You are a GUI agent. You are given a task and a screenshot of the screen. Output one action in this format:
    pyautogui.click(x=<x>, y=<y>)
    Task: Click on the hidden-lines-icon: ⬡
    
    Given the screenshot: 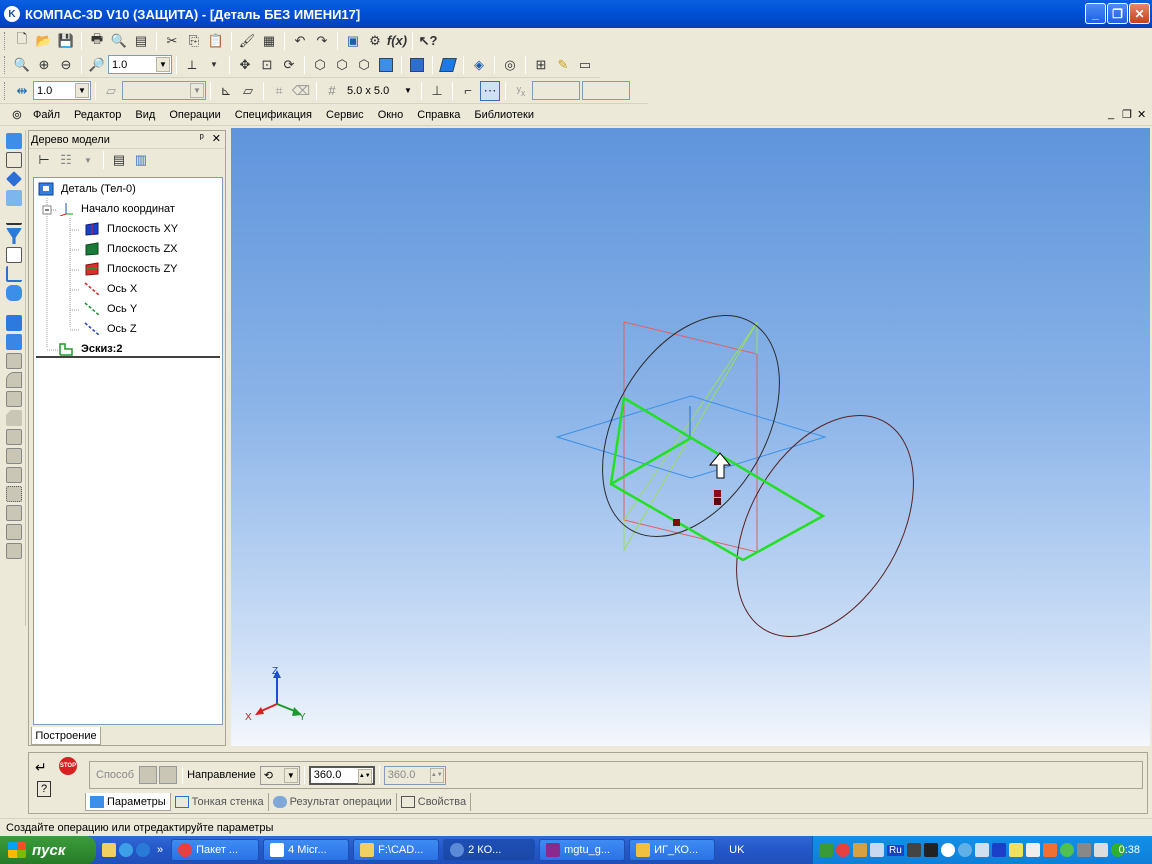 What is the action you would take?
    pyautogui.click(x=342, y=65)
    